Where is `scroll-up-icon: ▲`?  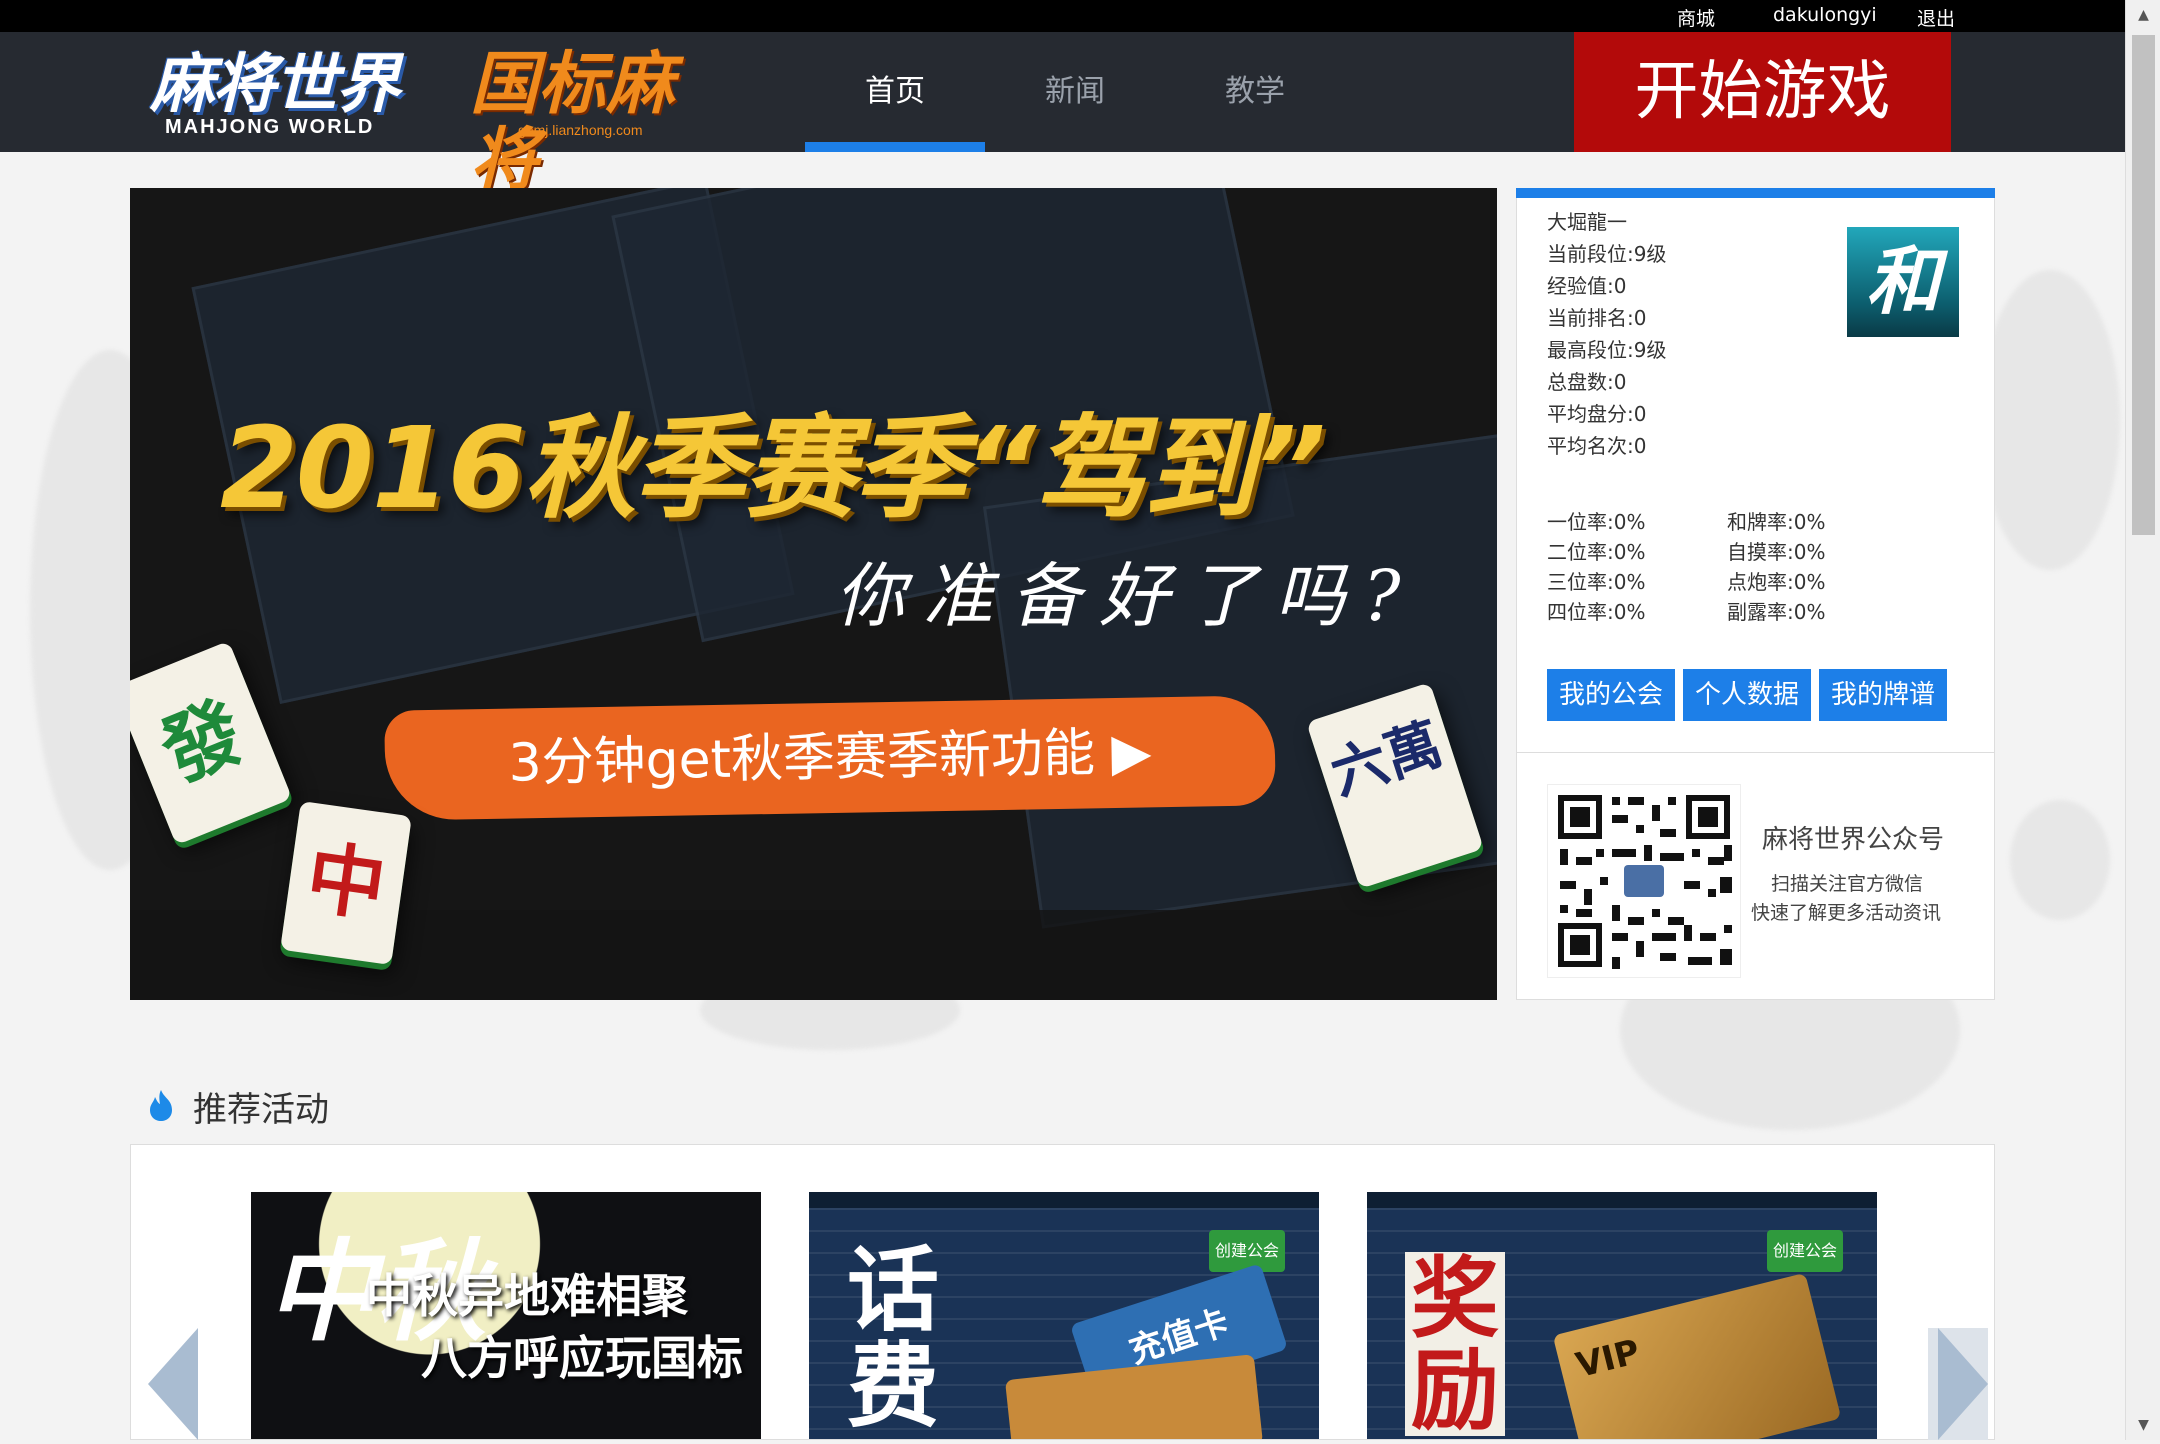 scroll-up-icon: ▲ is located at coordinates (2143, 15).